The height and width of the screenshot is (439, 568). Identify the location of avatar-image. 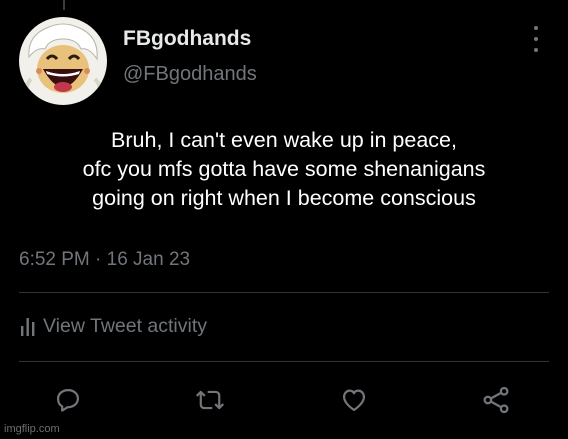
(63, 61).